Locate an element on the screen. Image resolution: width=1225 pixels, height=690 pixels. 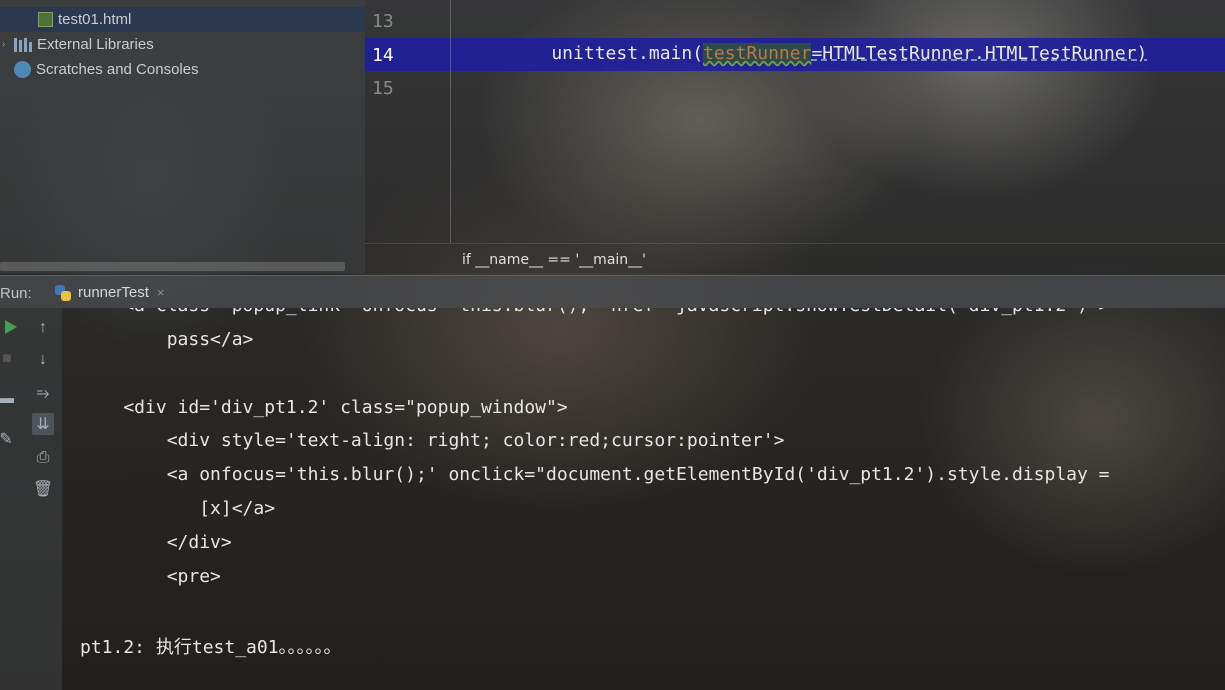
code-text: unittest.main( is located at coordinates (606, 53).